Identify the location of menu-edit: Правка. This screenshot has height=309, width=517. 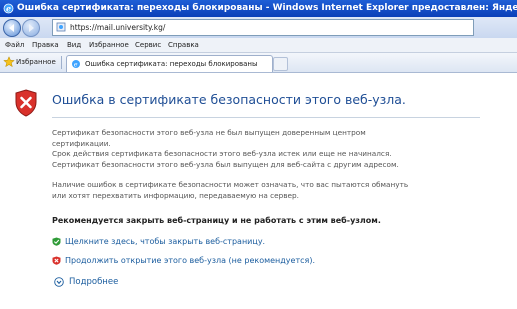
(45, 45).